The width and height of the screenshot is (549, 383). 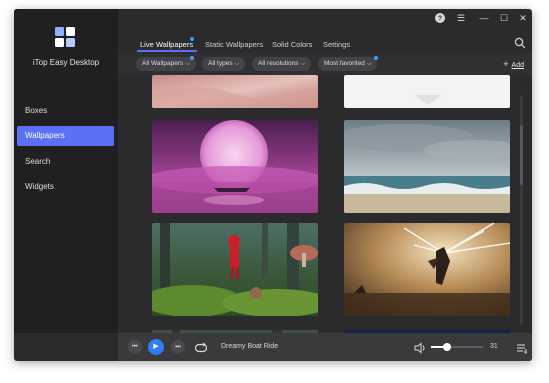 I want to click on filter-most-favorited: Most favorited ⌵, so click(x=348, y=64).